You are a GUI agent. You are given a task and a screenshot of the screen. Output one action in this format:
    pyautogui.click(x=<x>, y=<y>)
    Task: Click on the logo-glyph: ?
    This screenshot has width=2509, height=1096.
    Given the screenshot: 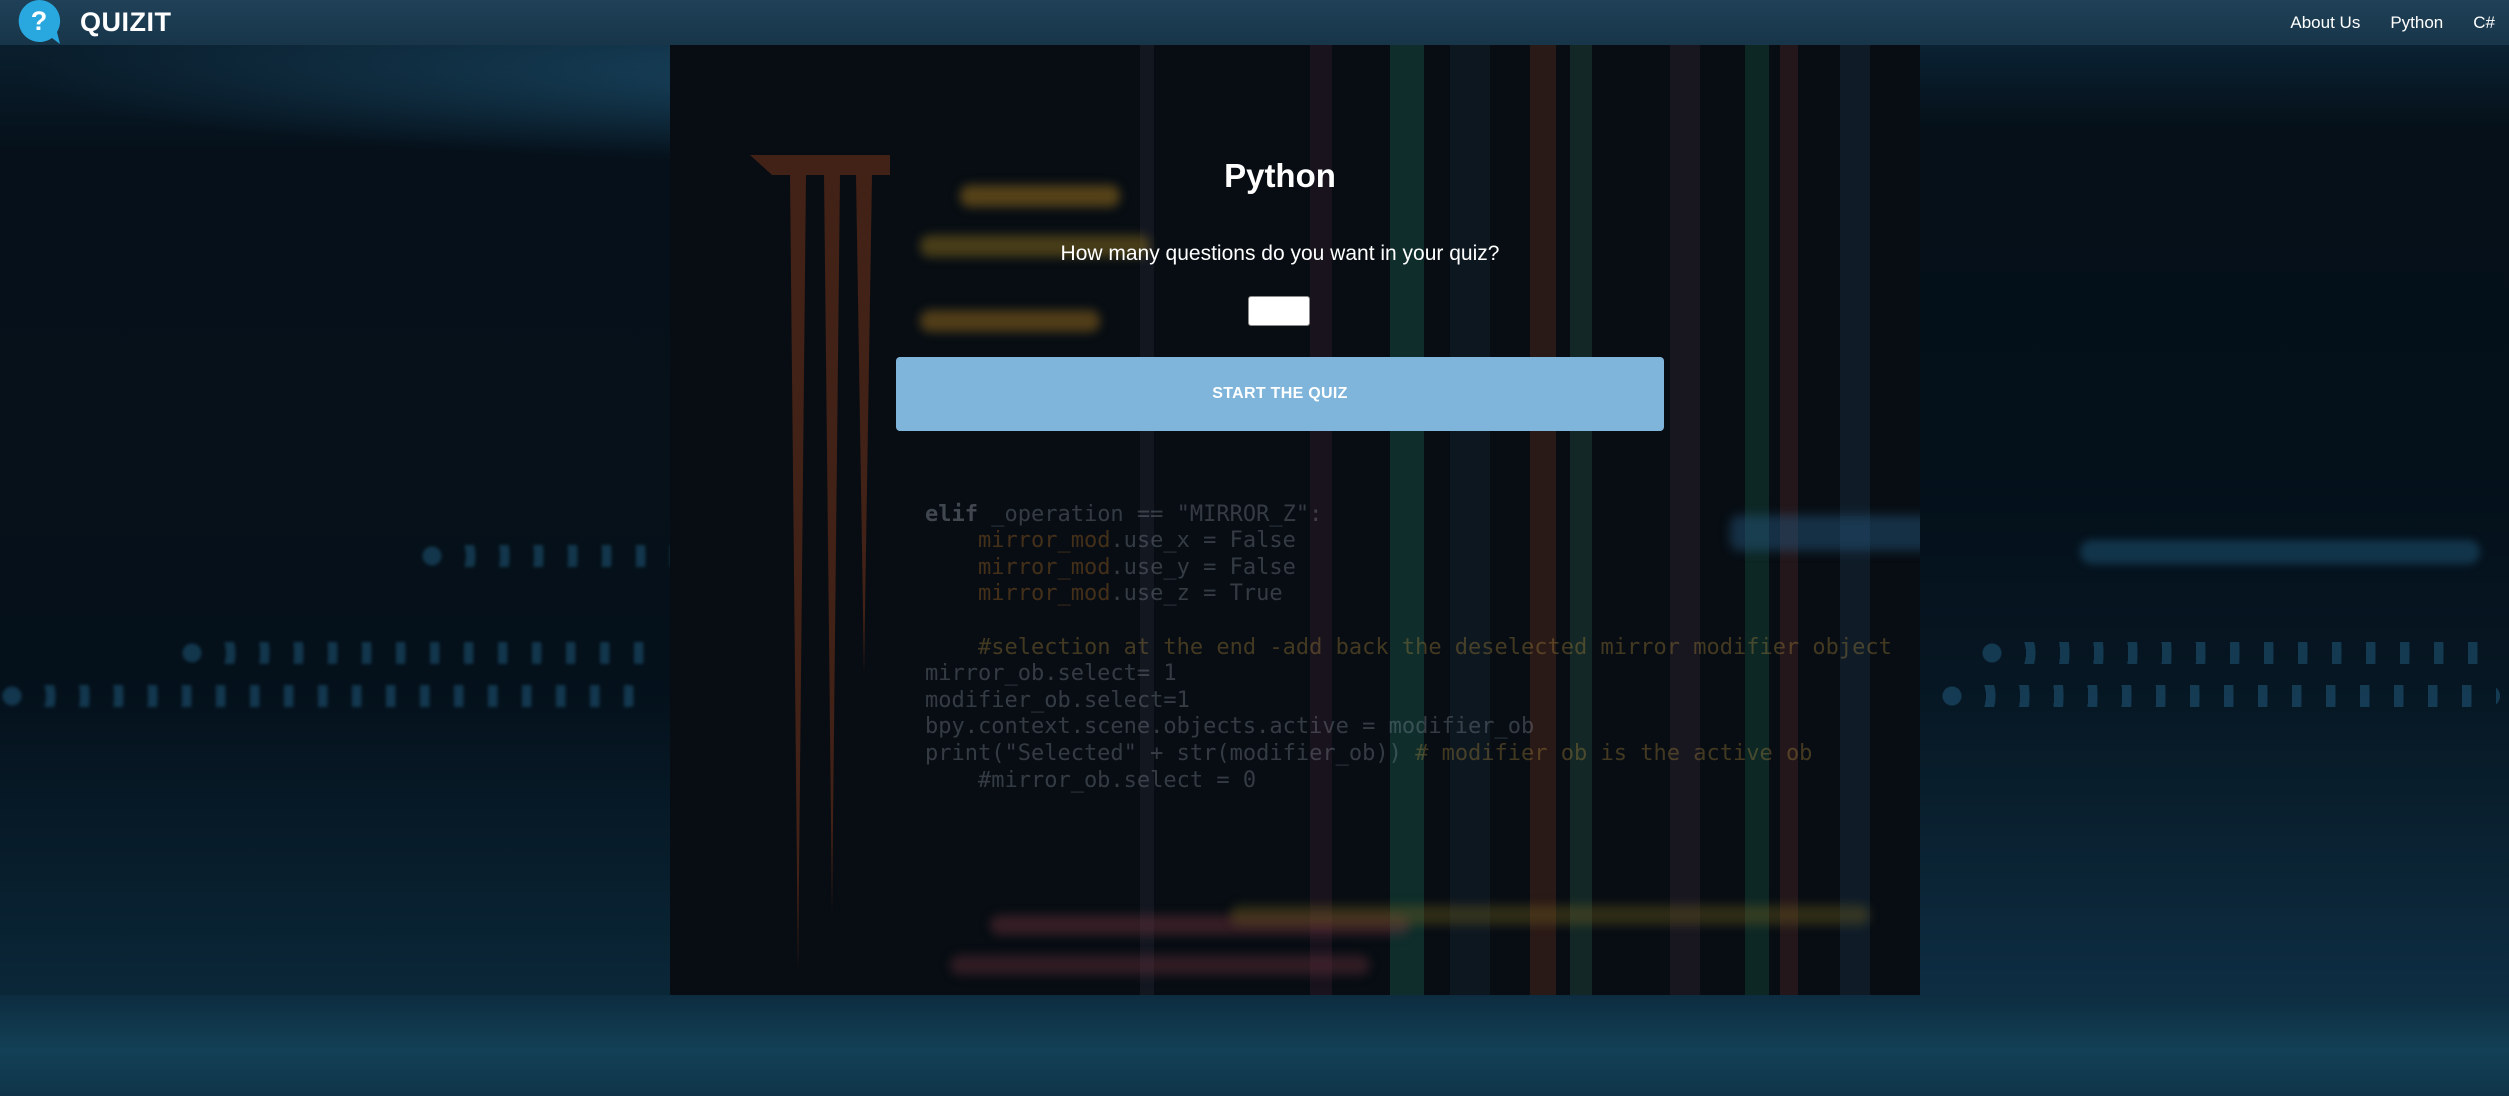 What is the action you would take?
    pyautogui.click(x=39, y=21)
    